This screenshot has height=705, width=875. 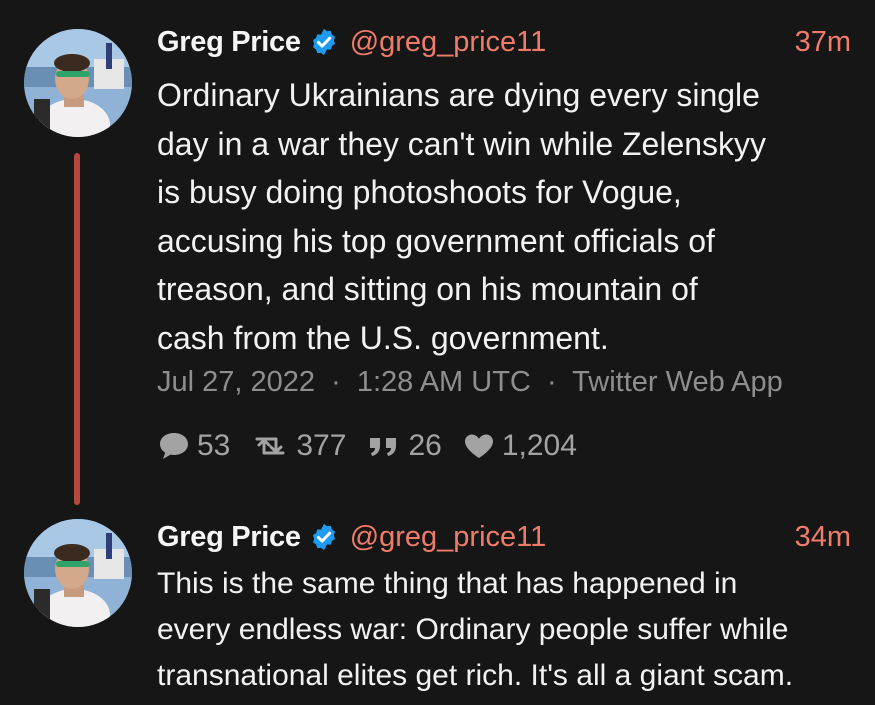 I want to click on quote-button: 26, so click(x=404, y=446).